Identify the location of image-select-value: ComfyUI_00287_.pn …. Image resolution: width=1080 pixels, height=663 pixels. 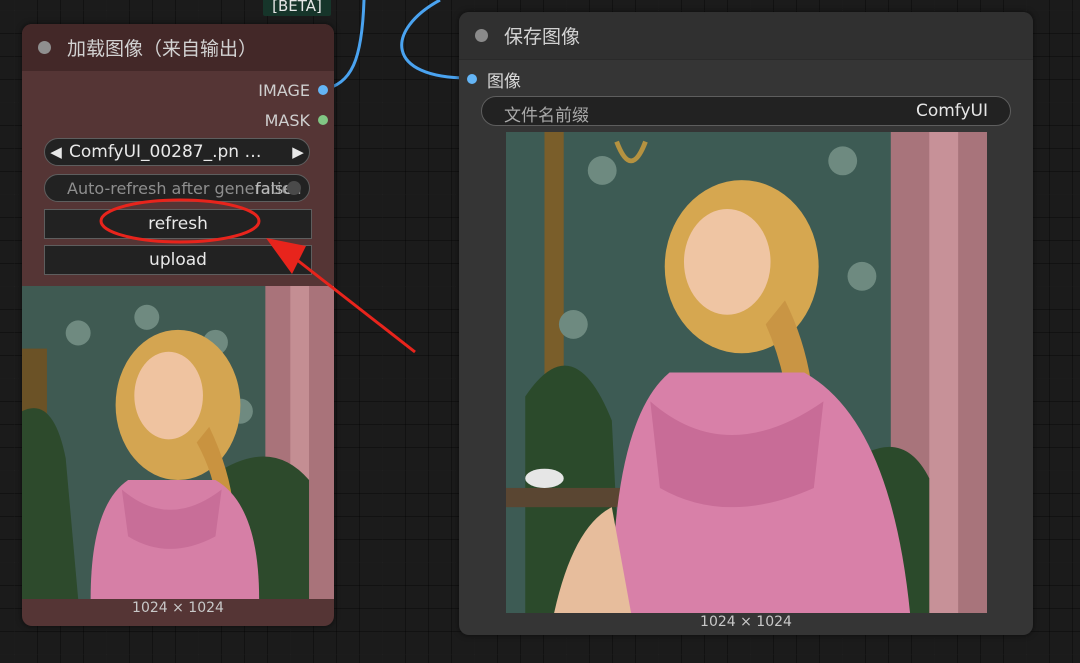
(165, 152).